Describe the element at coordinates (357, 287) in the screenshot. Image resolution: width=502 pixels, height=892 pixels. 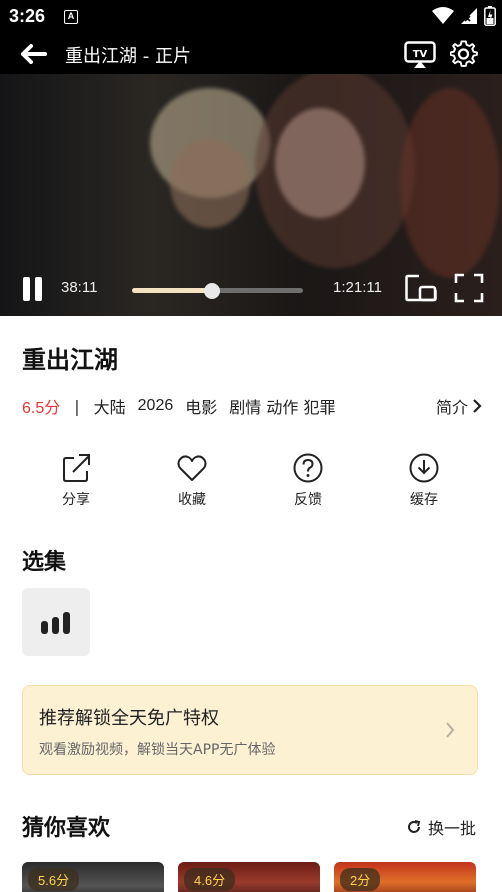
I see `total-time: 1:21:11` at that location.